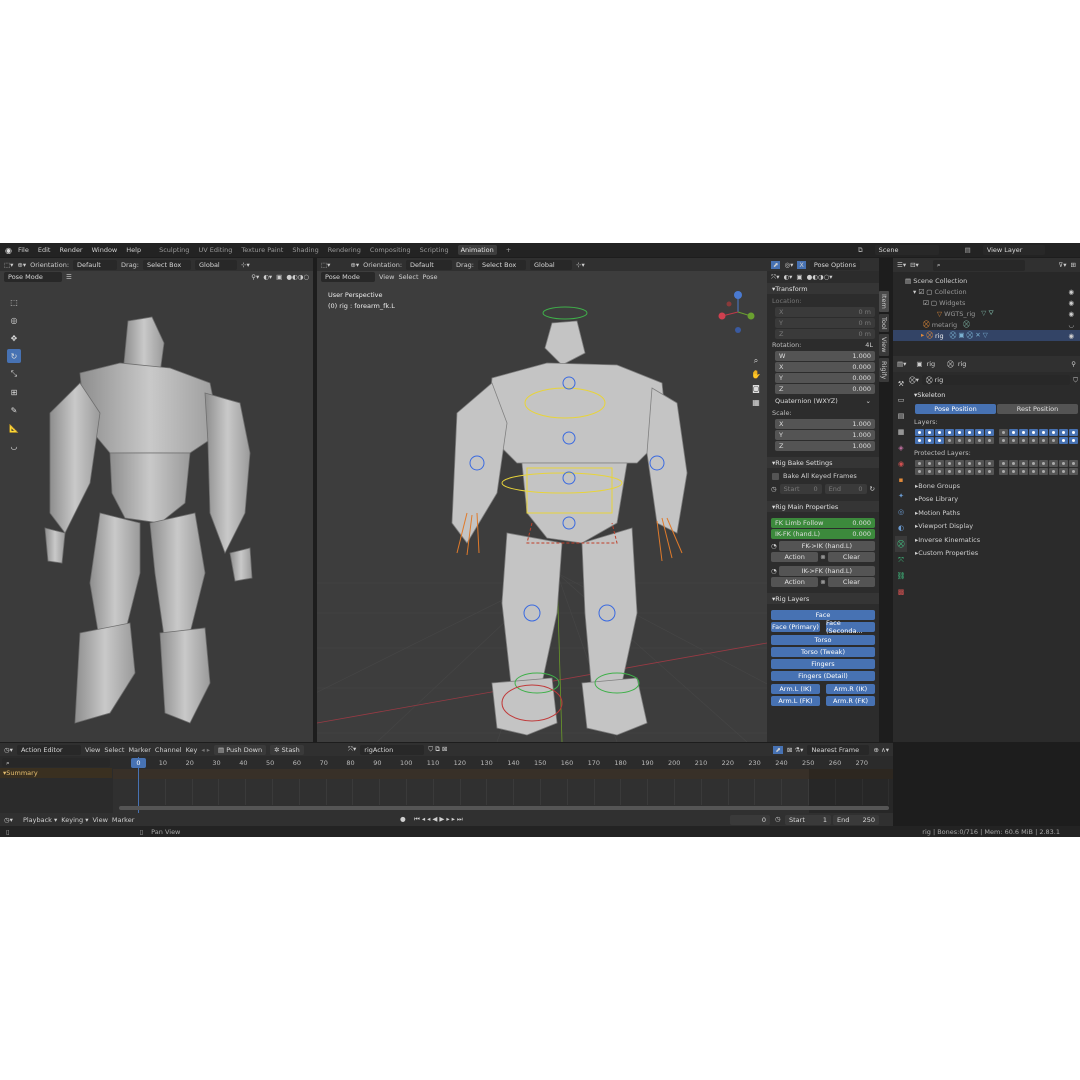 This screenshot has width=1080, height=1080. I want to click on start-frame-field: Start 1, so click(808, 820).